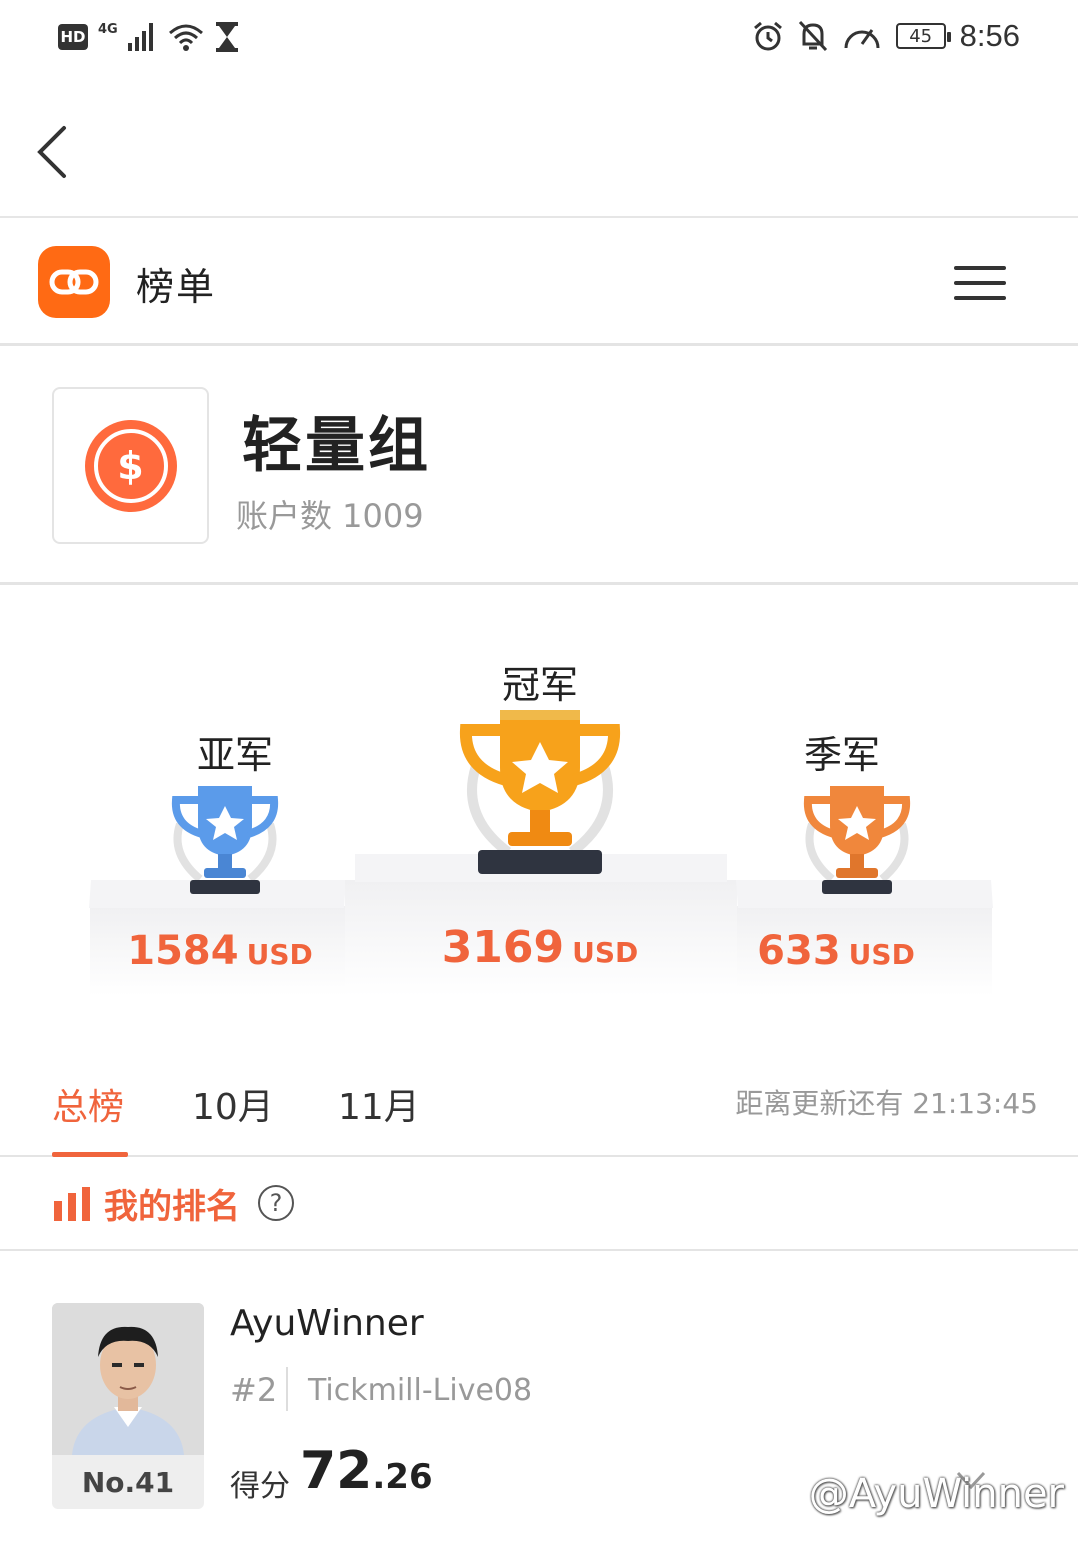  Describe the element at coordinates (90, 1154) in the screenshot. I see `active-tab-indicator` at that location.